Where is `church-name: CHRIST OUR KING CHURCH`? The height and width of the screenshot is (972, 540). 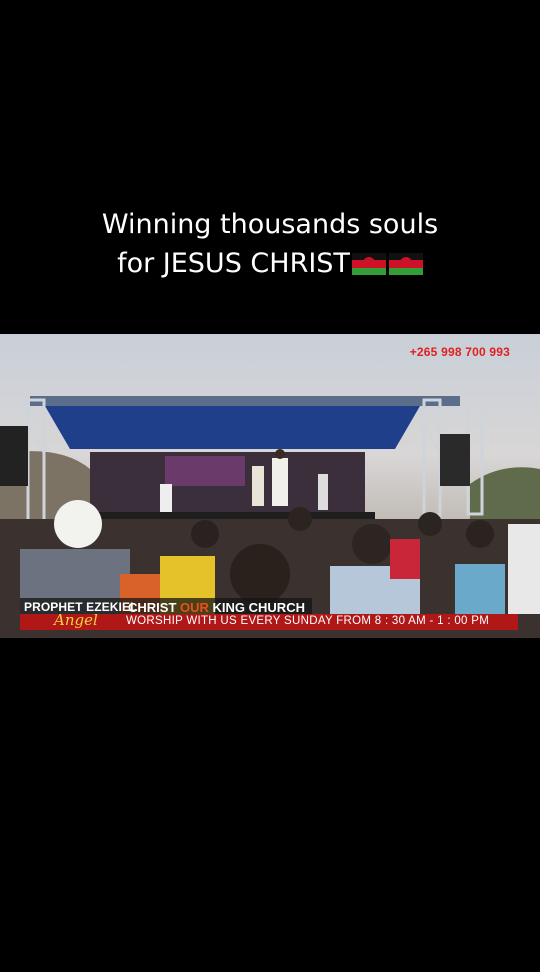
church-name: CHRIST OUR KING CHURCH is located at coordinates (216, 607).